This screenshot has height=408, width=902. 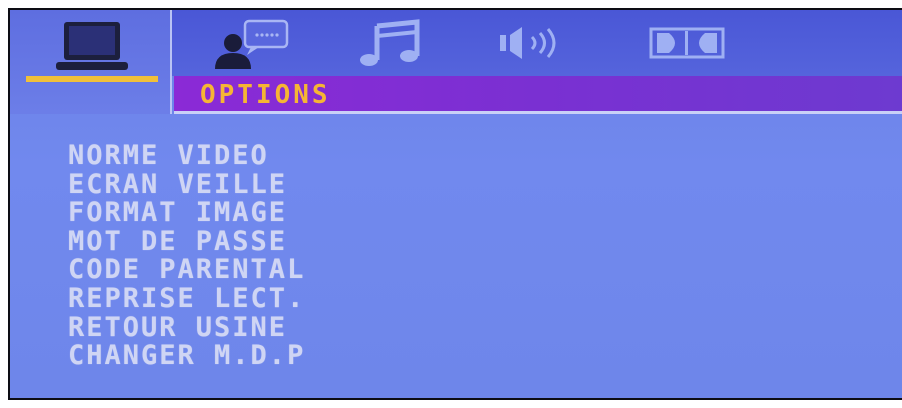 I want to click on menu-item-norme-video: NORME VIDEO, so click(x=186, y=156).